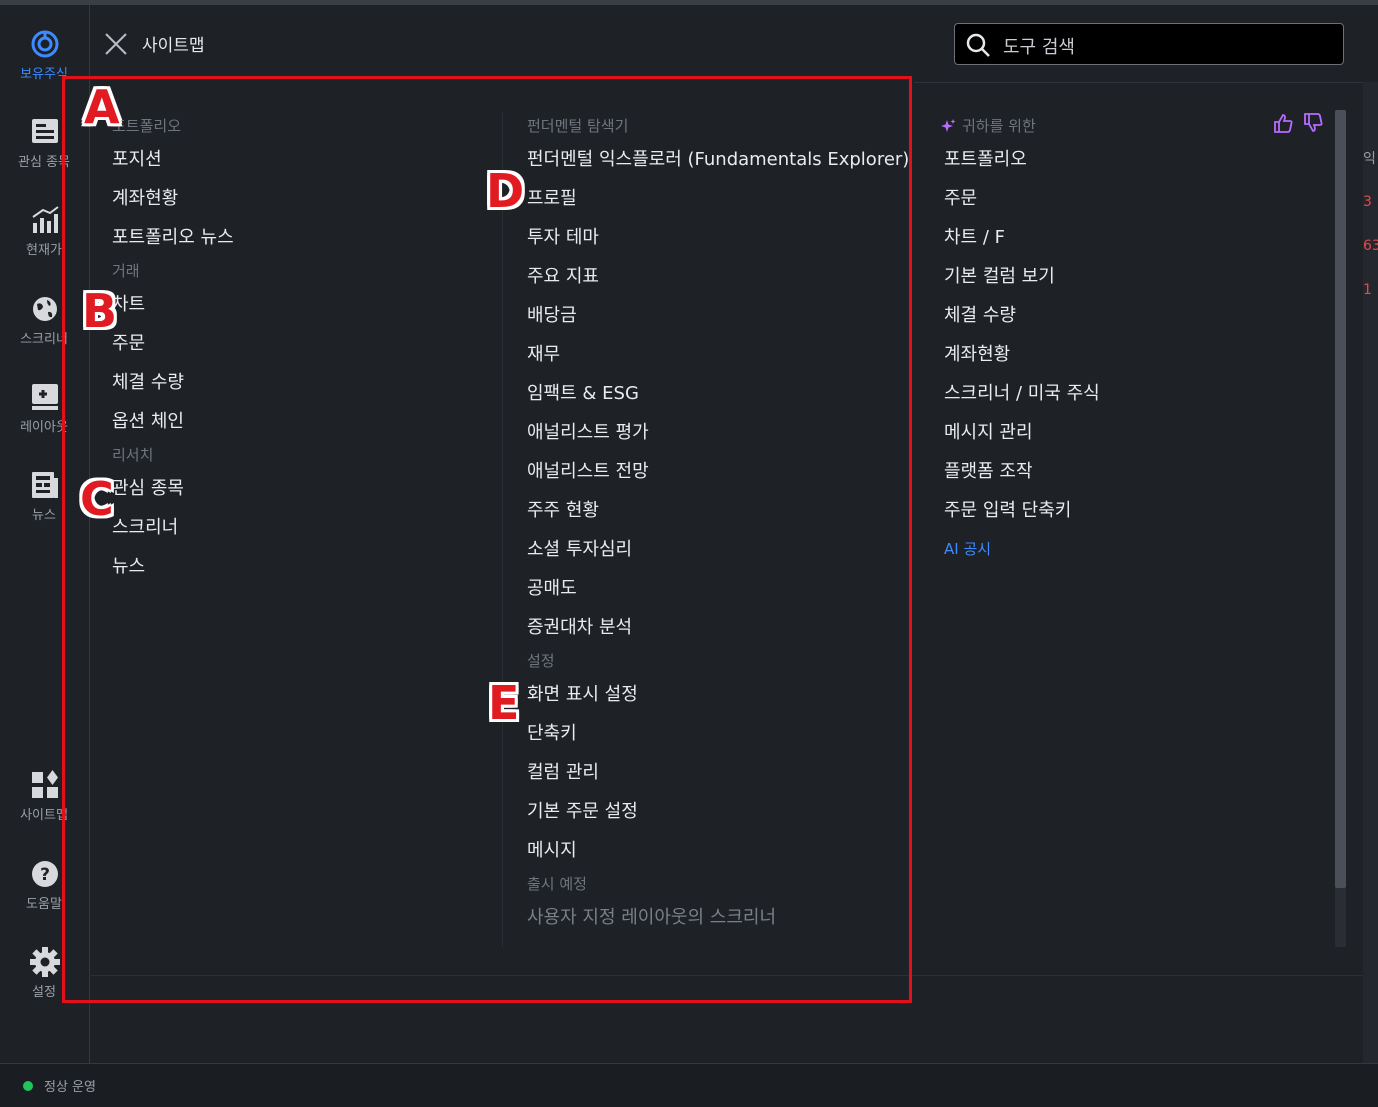 This screenshot has width=1378, height=1107. Describe the element at coordinates (44, 309) in the screenshot. I see `globe-icon` at that location.